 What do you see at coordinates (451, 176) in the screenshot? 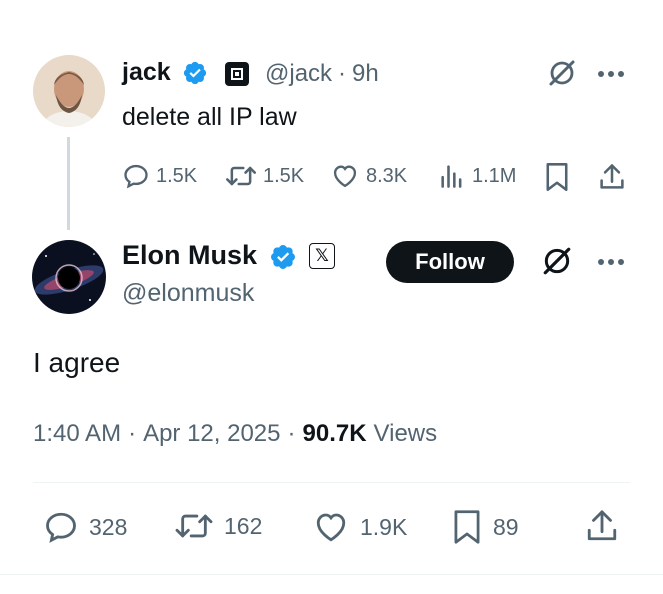
I see `views-icon` at bounding box center [451, 176].